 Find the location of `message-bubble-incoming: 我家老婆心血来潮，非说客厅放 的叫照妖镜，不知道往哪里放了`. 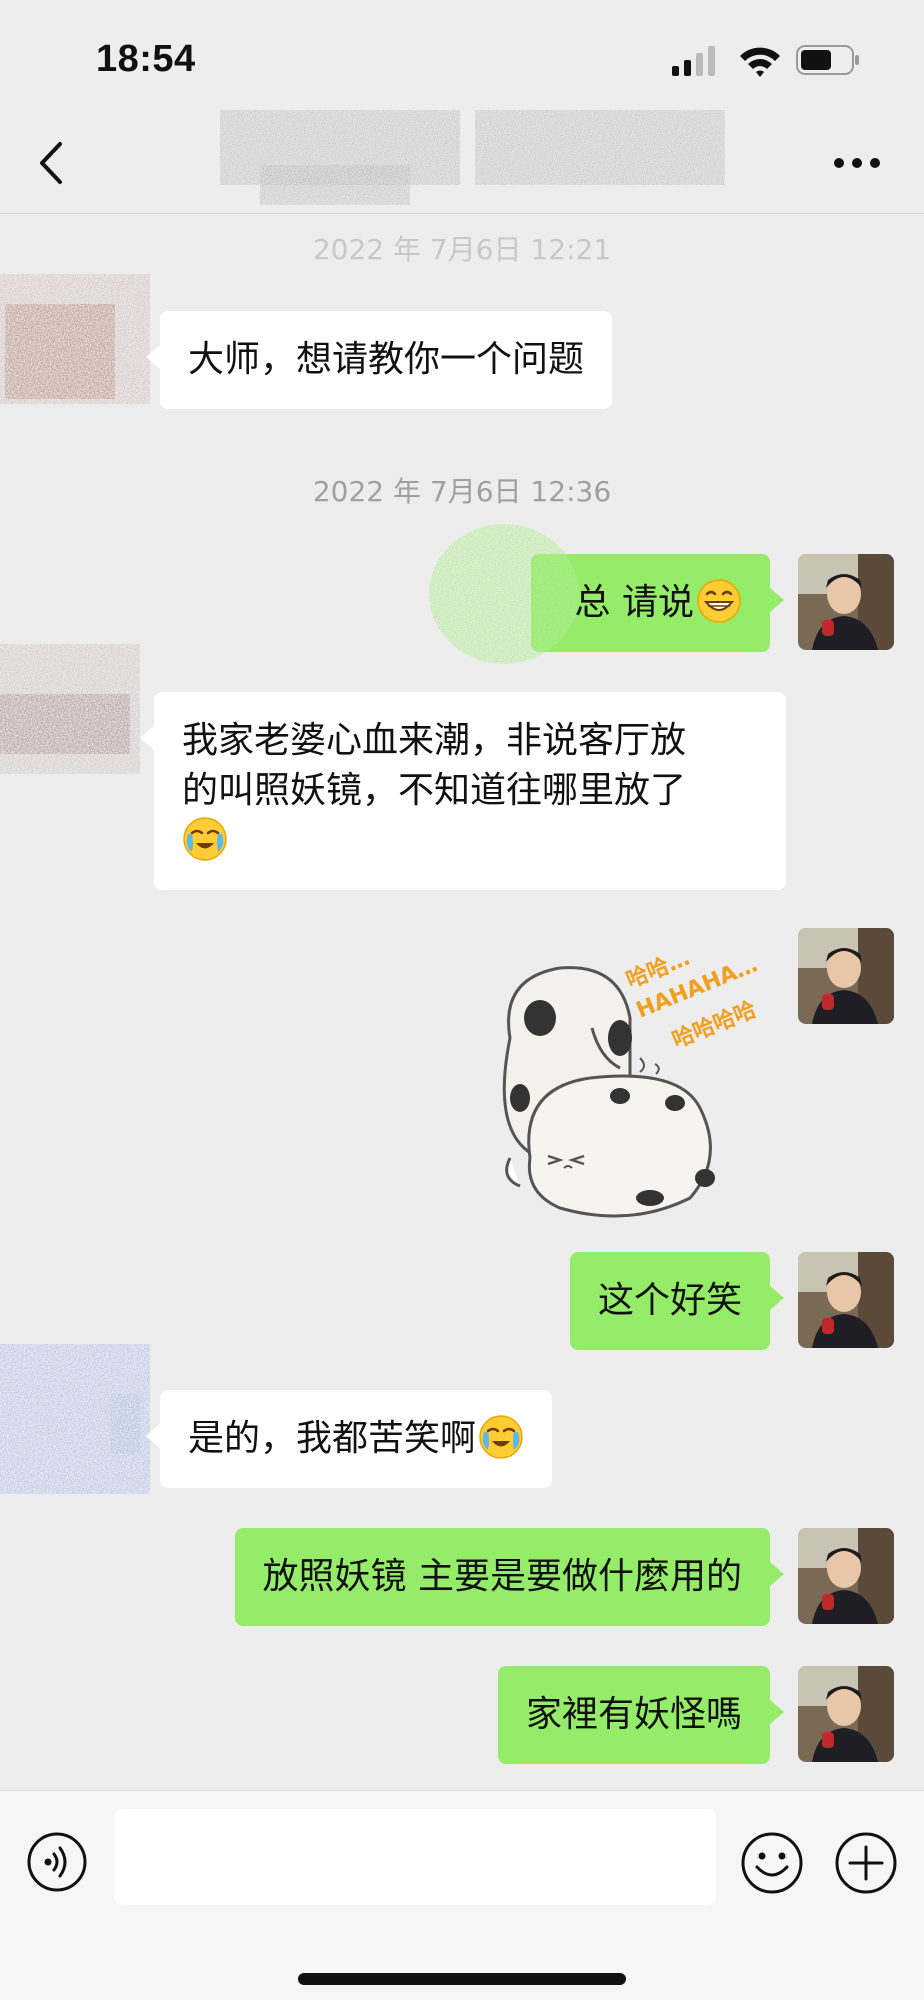

message-bubble-incoming: 我家老婆心血来潮，非说客厅放 的叫照妖镜，不知道往哪里放了 is located at coordinates (463, 791).